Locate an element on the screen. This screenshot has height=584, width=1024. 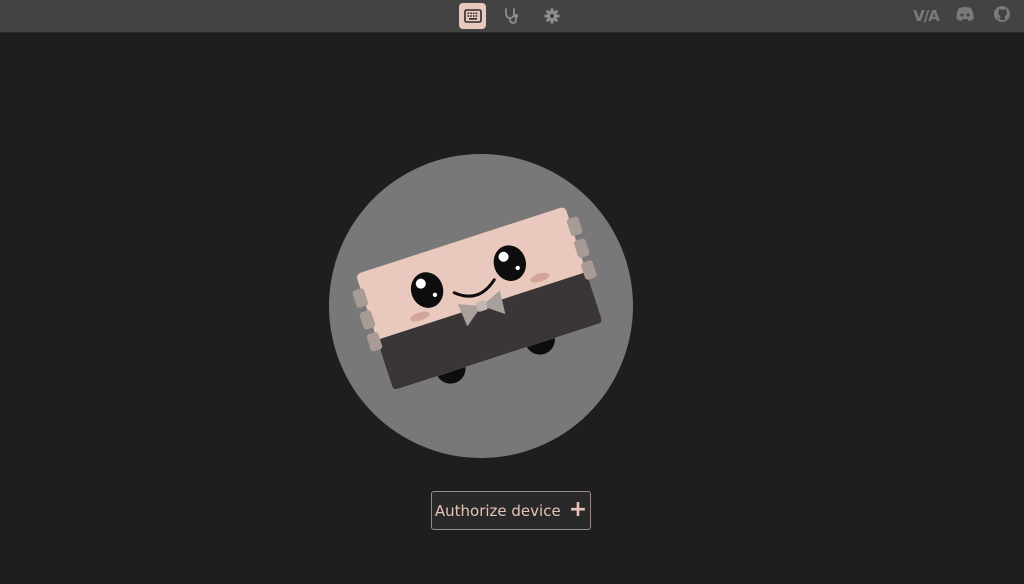
stethoscope-icon is located at coordinates (512, 16).